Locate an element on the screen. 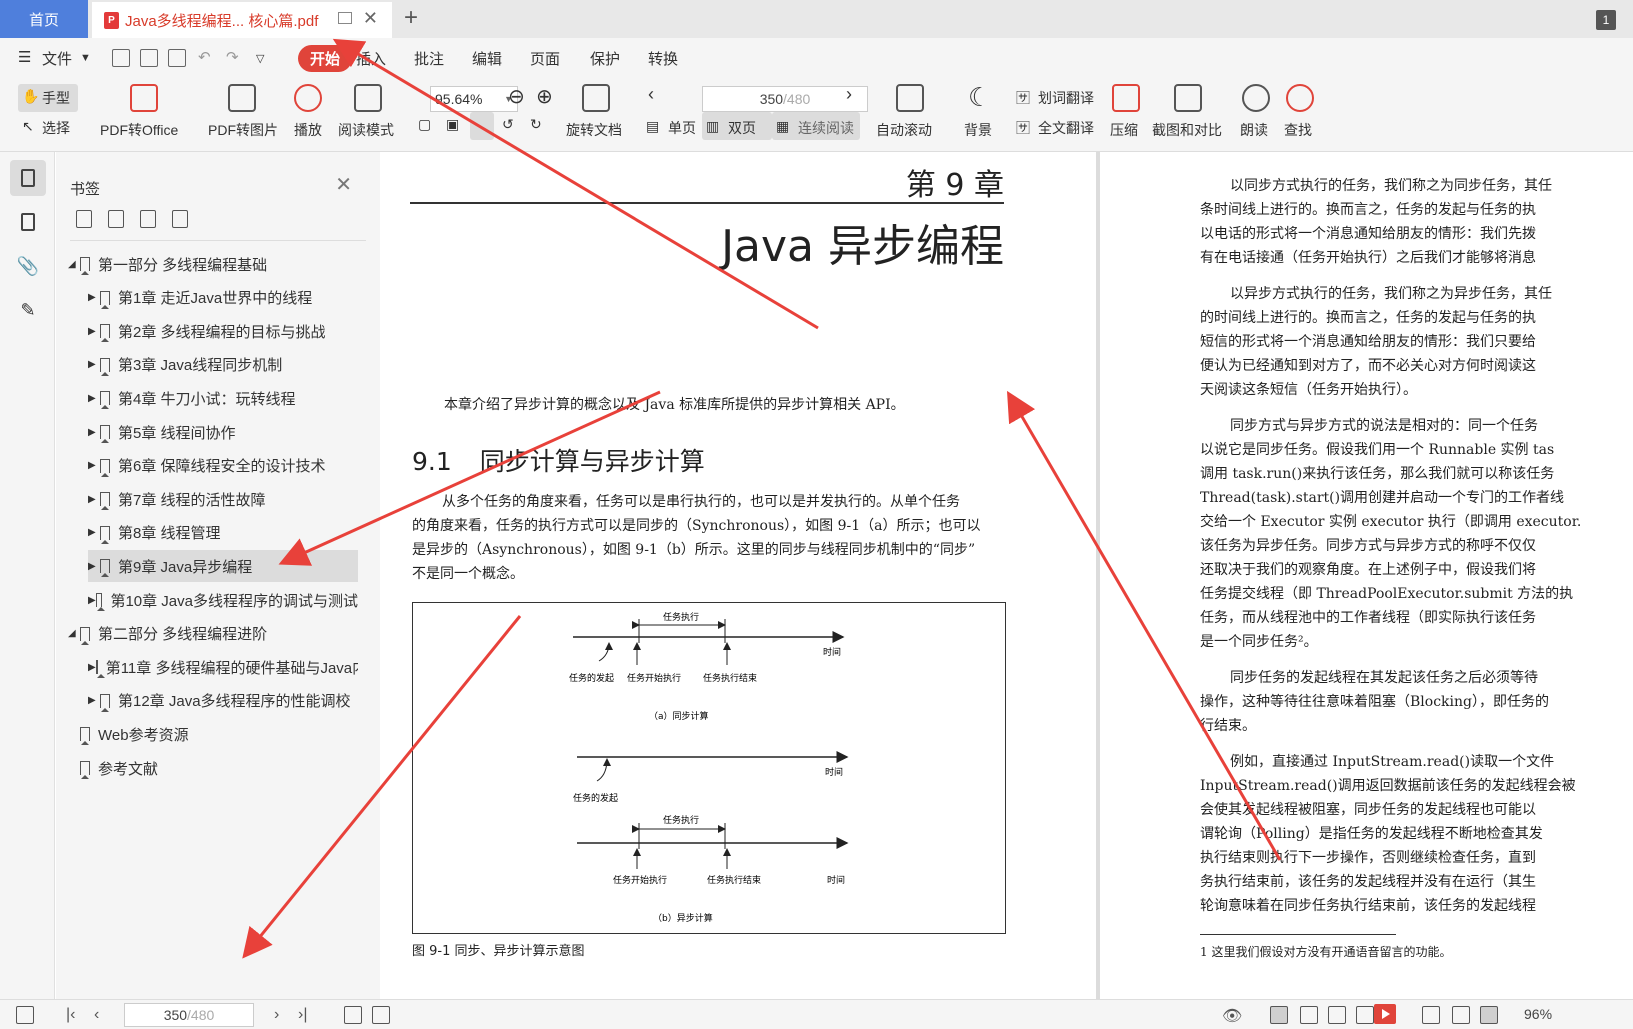 The height and width of the screenshot is (1029, 1633). rotate-document-icon is located at coordinates (596, 98).